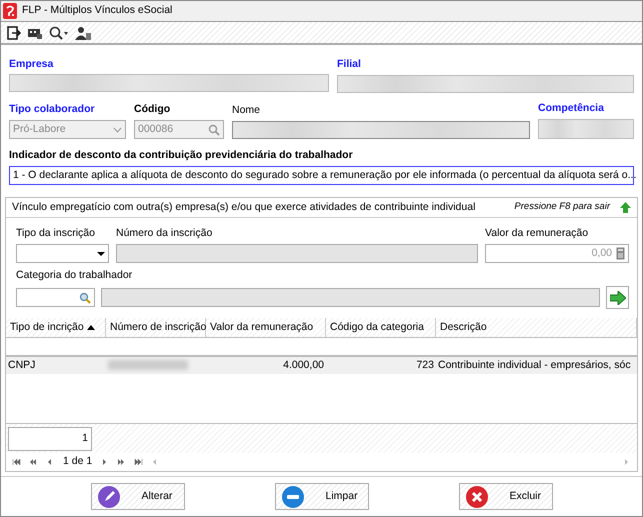 This screenshot has height=517, width=643. Describe the element at coordinates (56, 233) in the screenshot. I see `field-label: Tipo da inscrição` at that location.